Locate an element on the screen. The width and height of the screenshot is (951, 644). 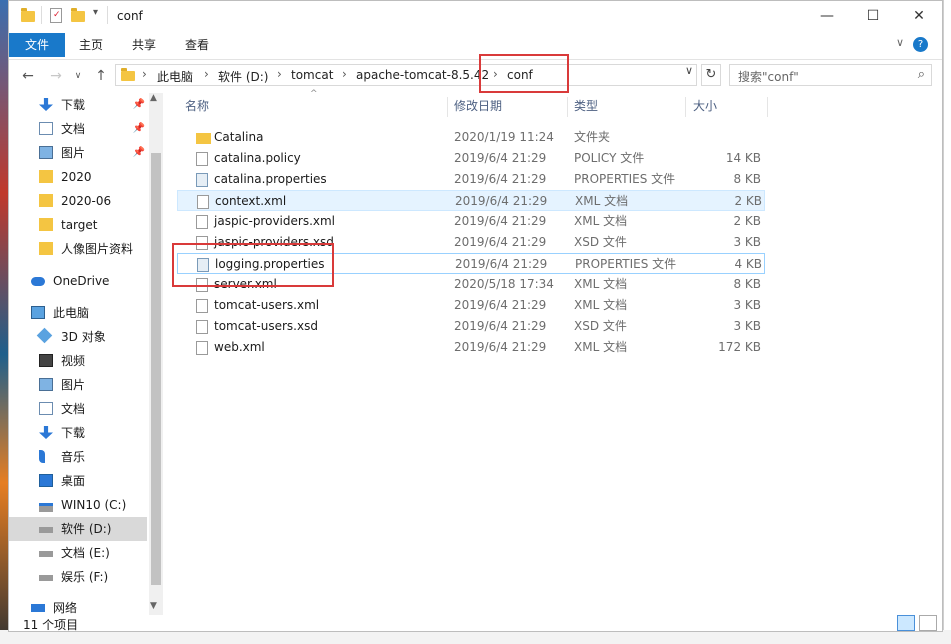
sidebar-item-label: 此电脑 is located at coordinates (71, 313).